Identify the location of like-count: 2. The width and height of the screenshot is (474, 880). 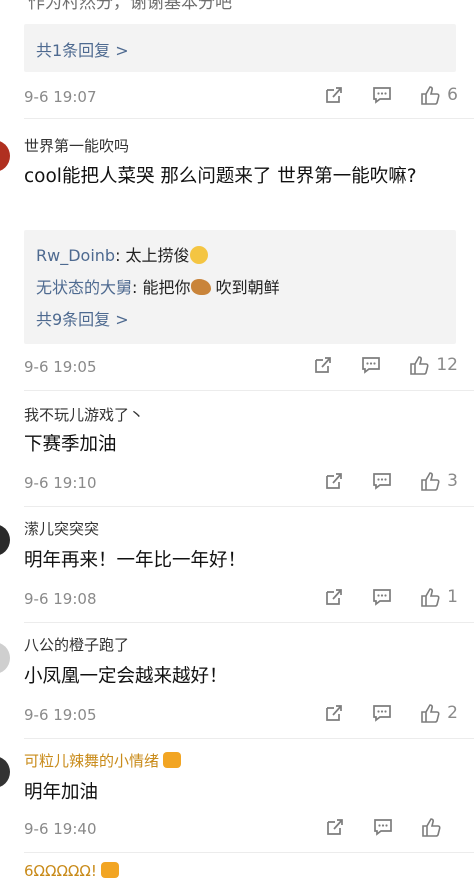
(452, 713).